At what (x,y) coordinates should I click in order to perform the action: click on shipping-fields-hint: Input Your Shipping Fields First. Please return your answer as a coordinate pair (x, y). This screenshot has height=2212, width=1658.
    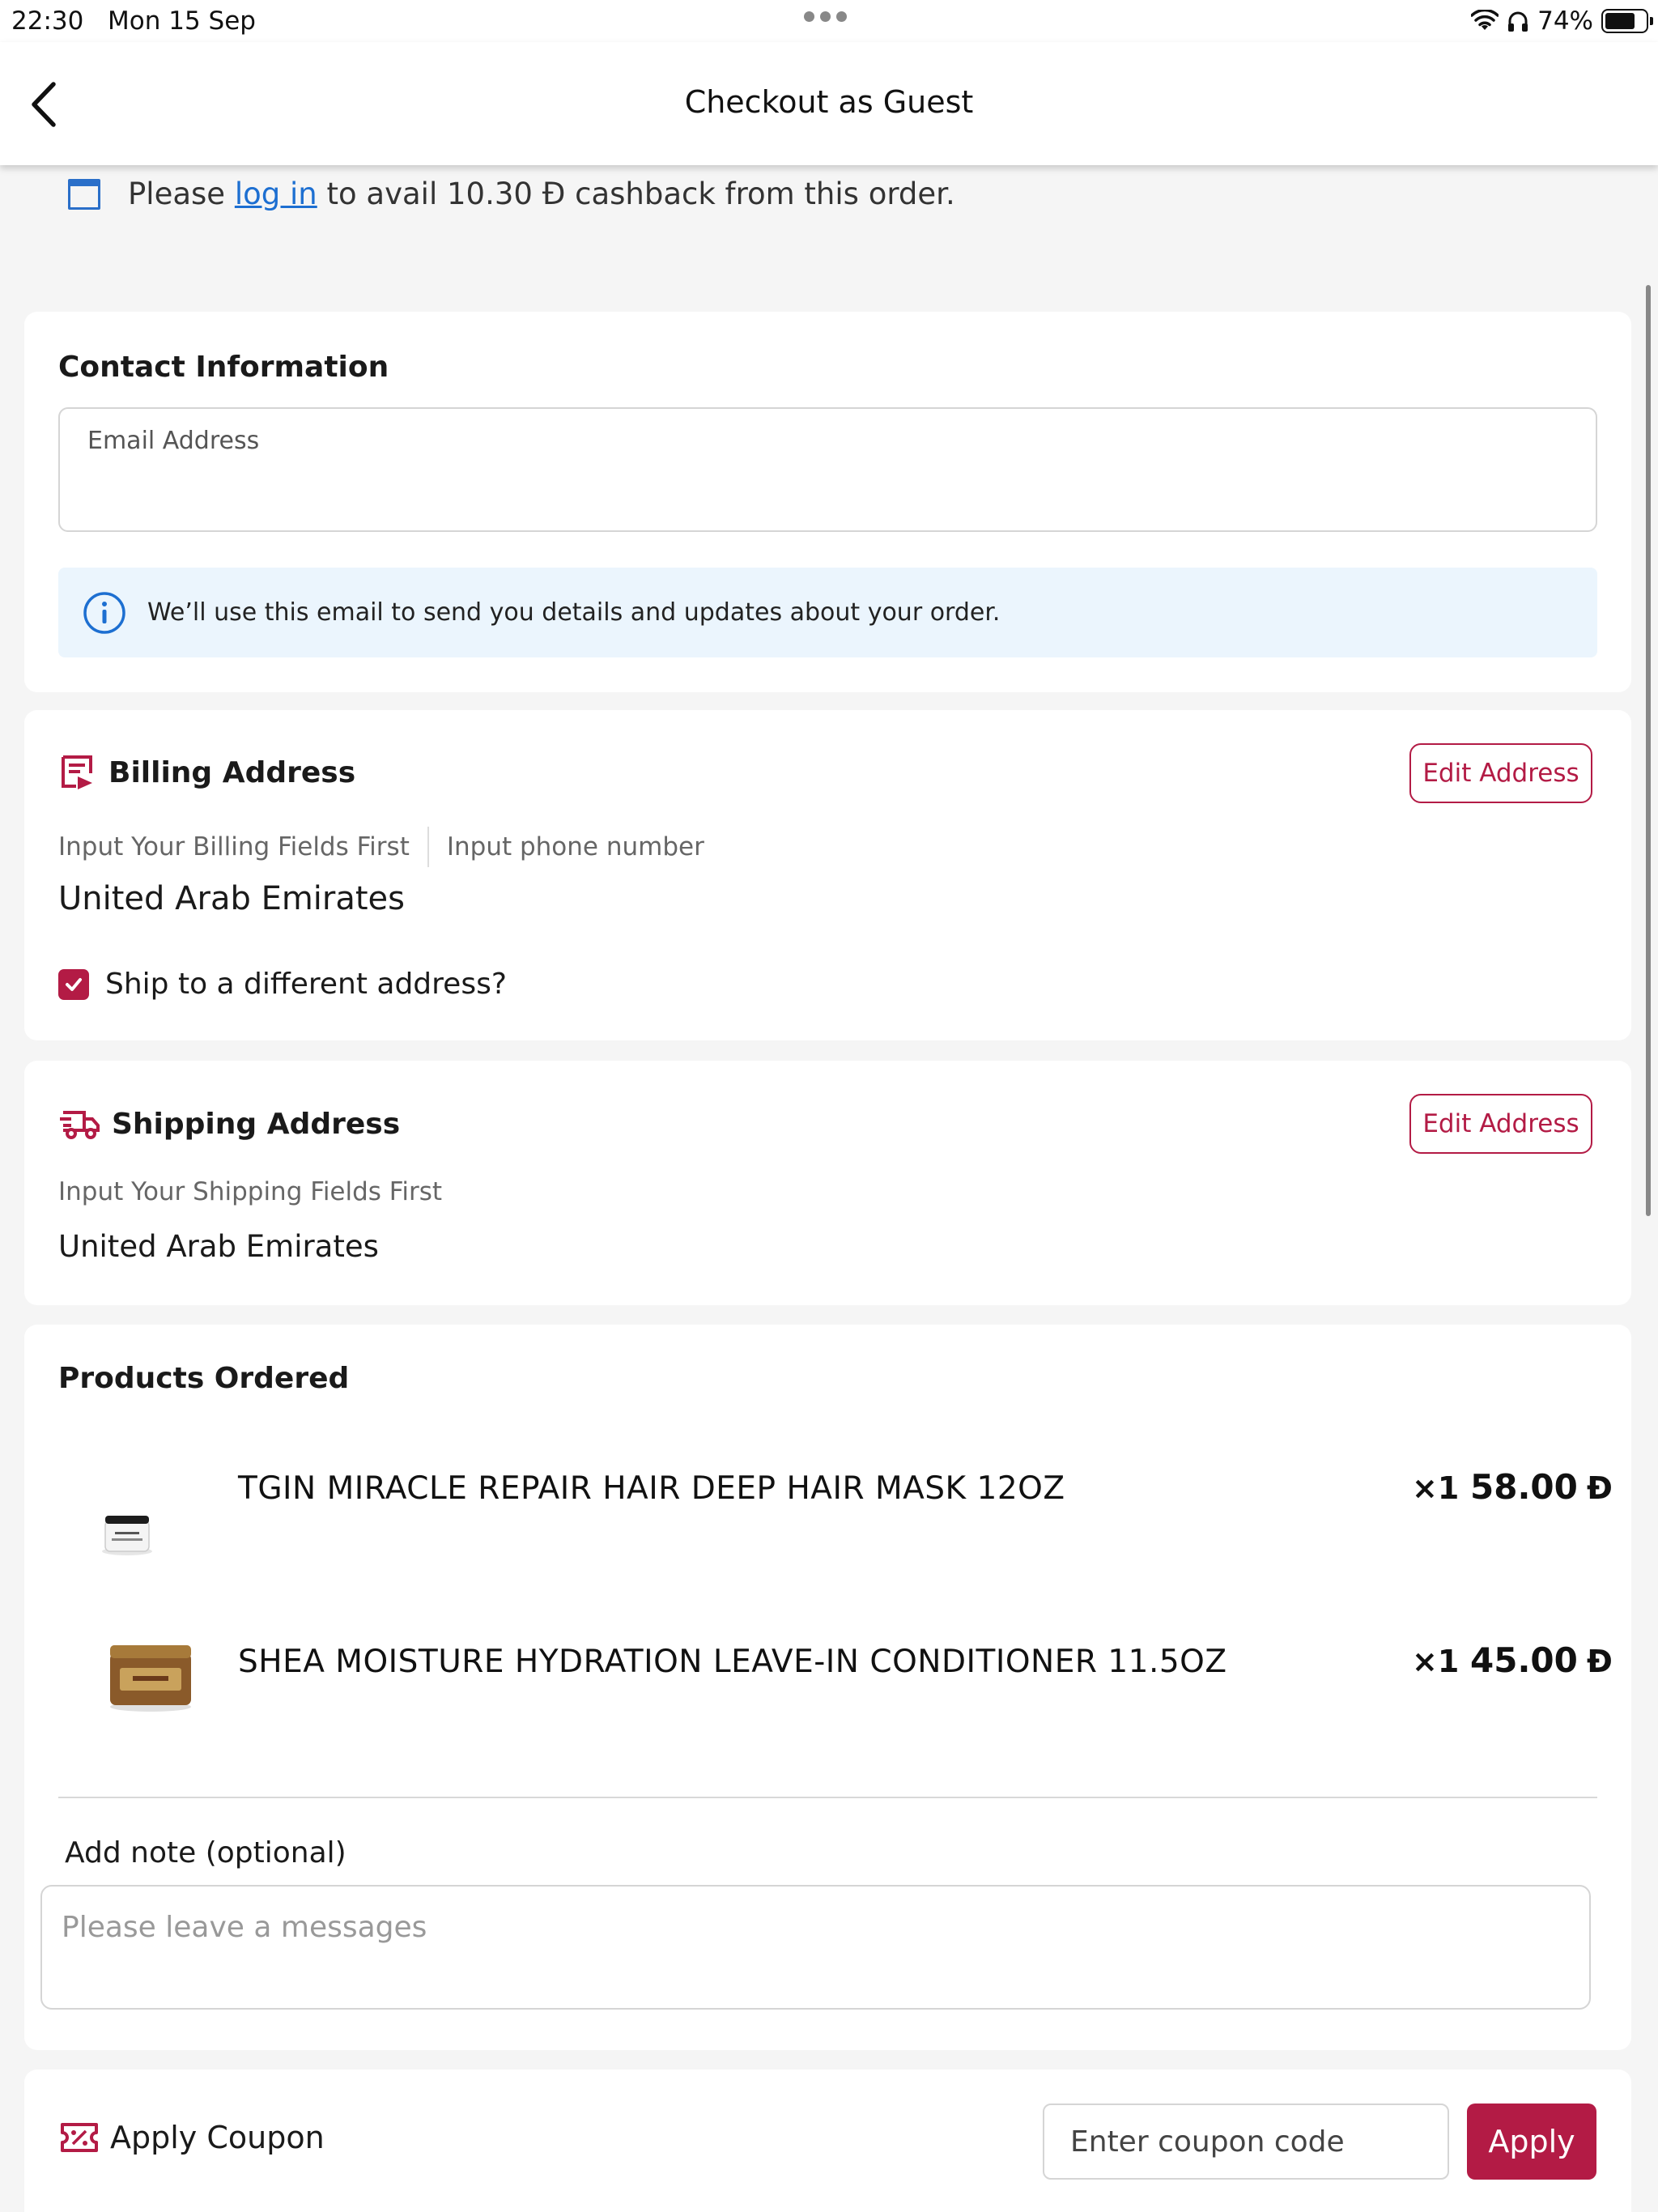
    Looking at the image, I should click on (250, 1191).